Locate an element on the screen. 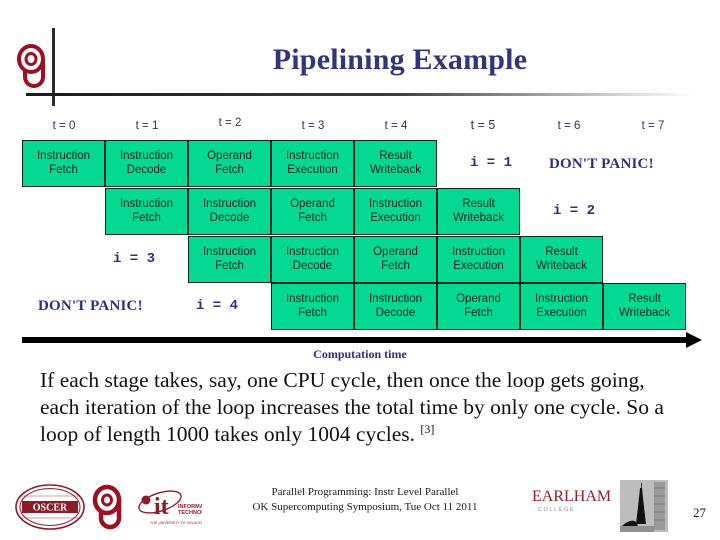 Image resolution: width=720 pixels, height=540 pixels. svg-text: it is located at coordinates (161, 507).